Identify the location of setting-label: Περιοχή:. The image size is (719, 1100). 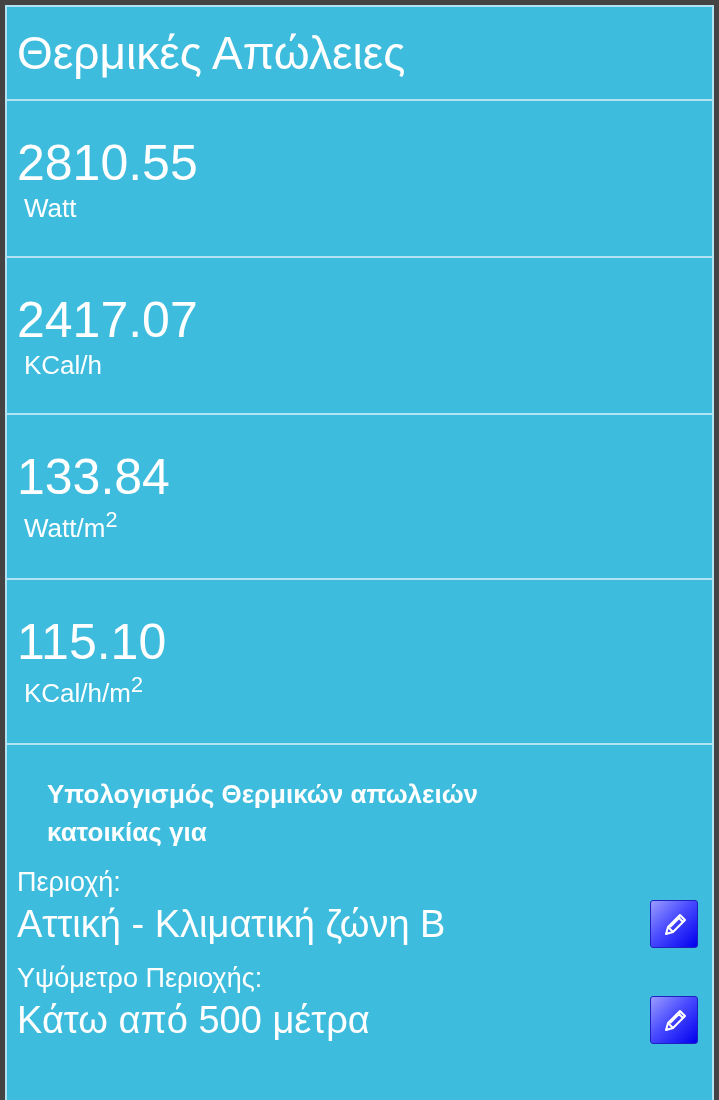
(69, 882).